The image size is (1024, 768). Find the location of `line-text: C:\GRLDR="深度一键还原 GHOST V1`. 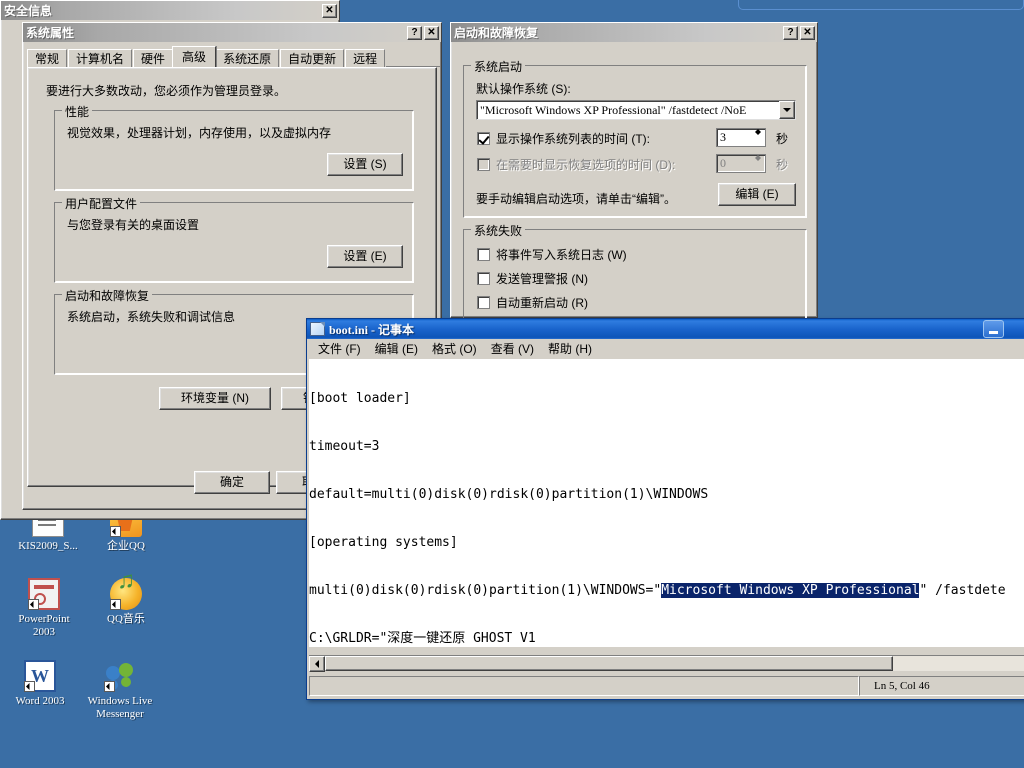

line-text: C:\GRLDR="深度一键还原 GHOST V1 is located at coordinates (422, 638).